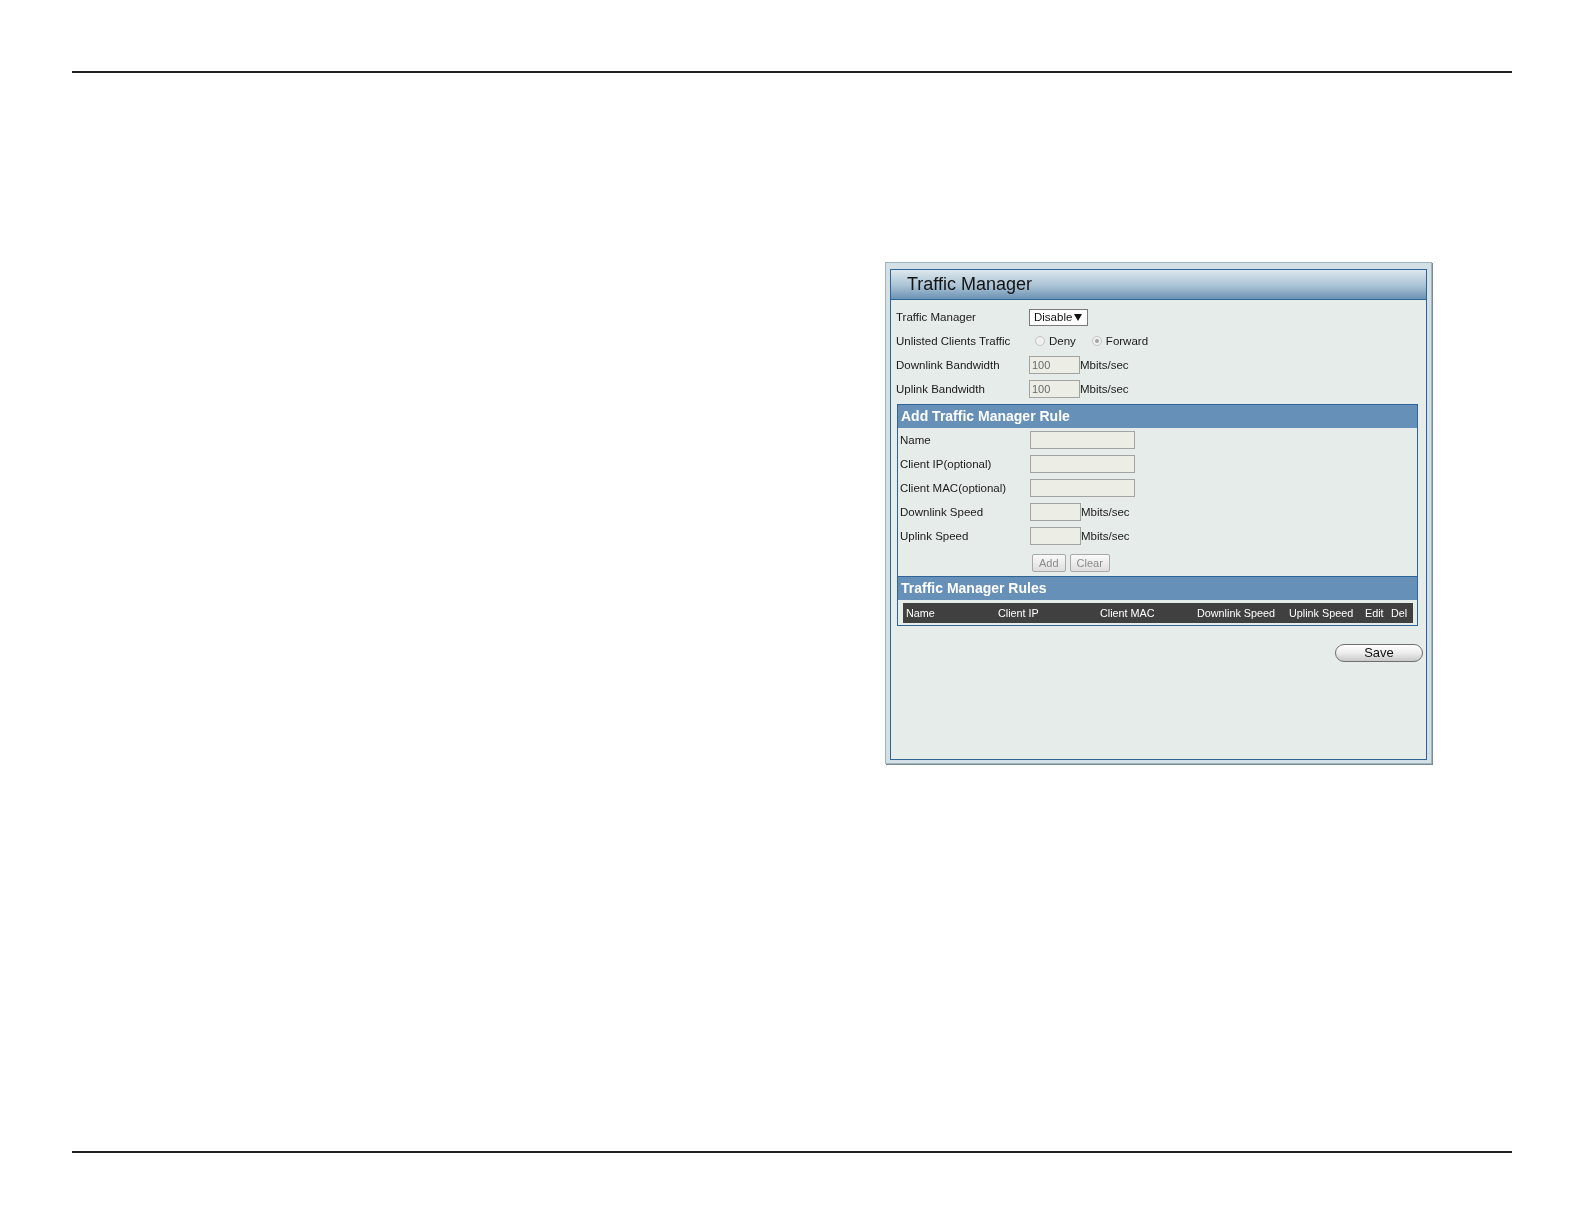  I want to click on setting-label: Traffic Manager, so click(936, 317).